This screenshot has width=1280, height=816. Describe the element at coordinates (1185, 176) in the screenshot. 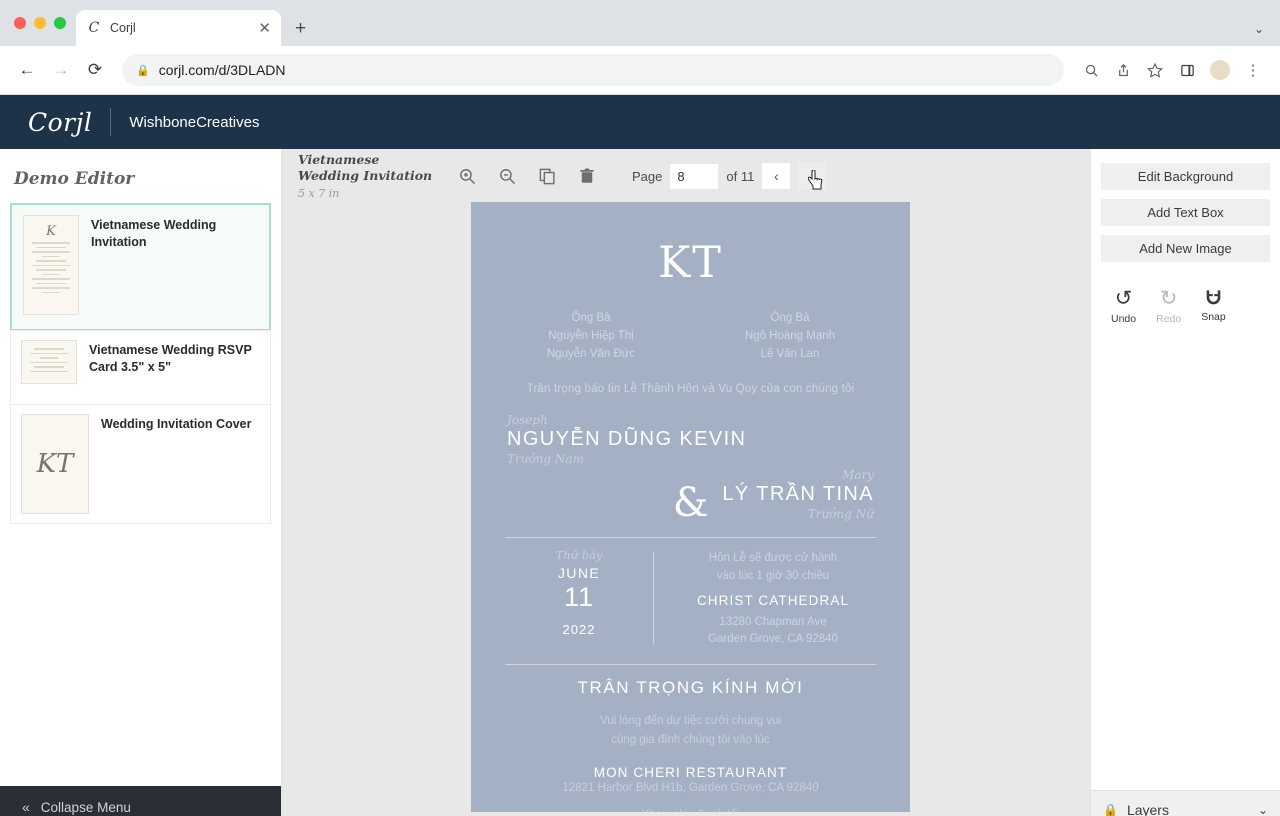

I see `edit-background-button: Edit Background` at that location.